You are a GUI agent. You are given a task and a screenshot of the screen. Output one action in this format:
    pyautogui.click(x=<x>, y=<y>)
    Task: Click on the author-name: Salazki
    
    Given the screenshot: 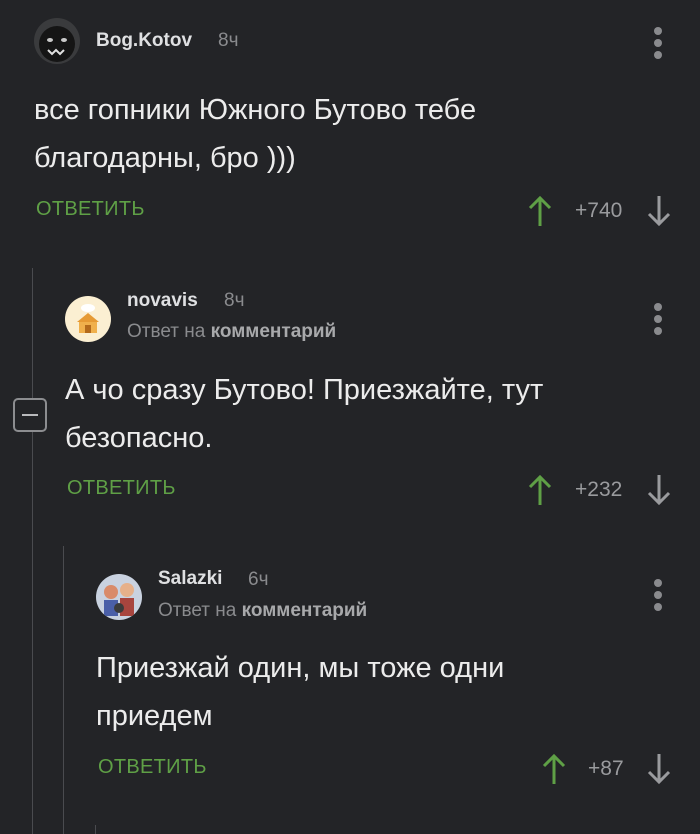 What is the action you would take?
    pyautogui.click(x=190, y=579)
    